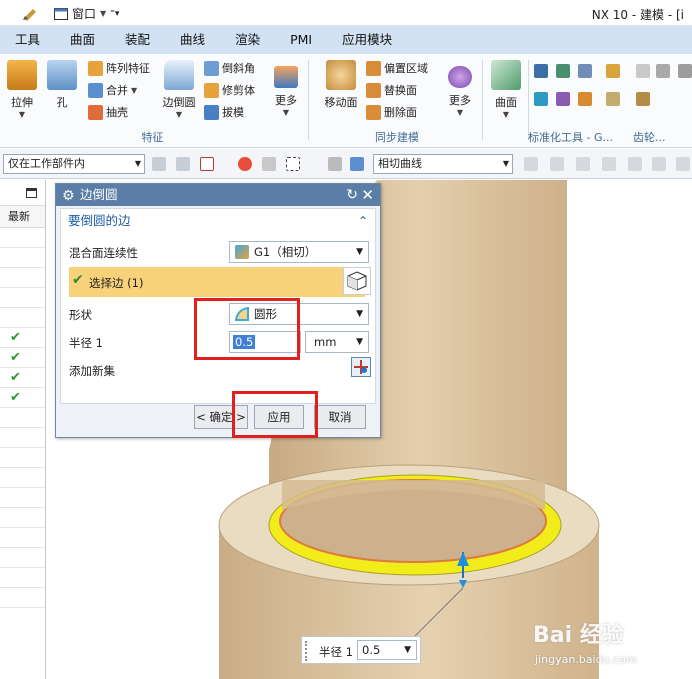 The height and width of the screenshot is (679, 692). Describe the element at coordinates (367, 40) in the screenshot. I see `menu-application: 应用模块` at that location.